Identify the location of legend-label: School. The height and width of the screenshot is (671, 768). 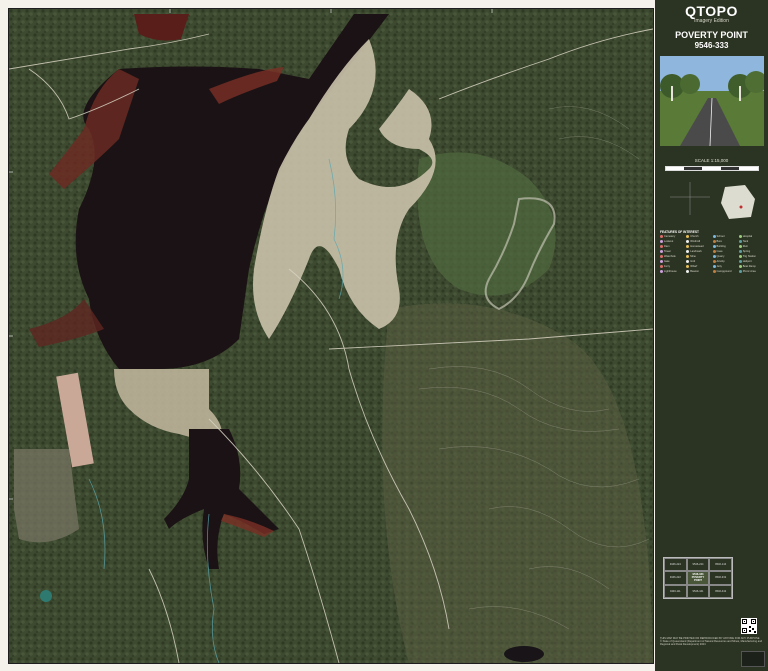
(720, 236).